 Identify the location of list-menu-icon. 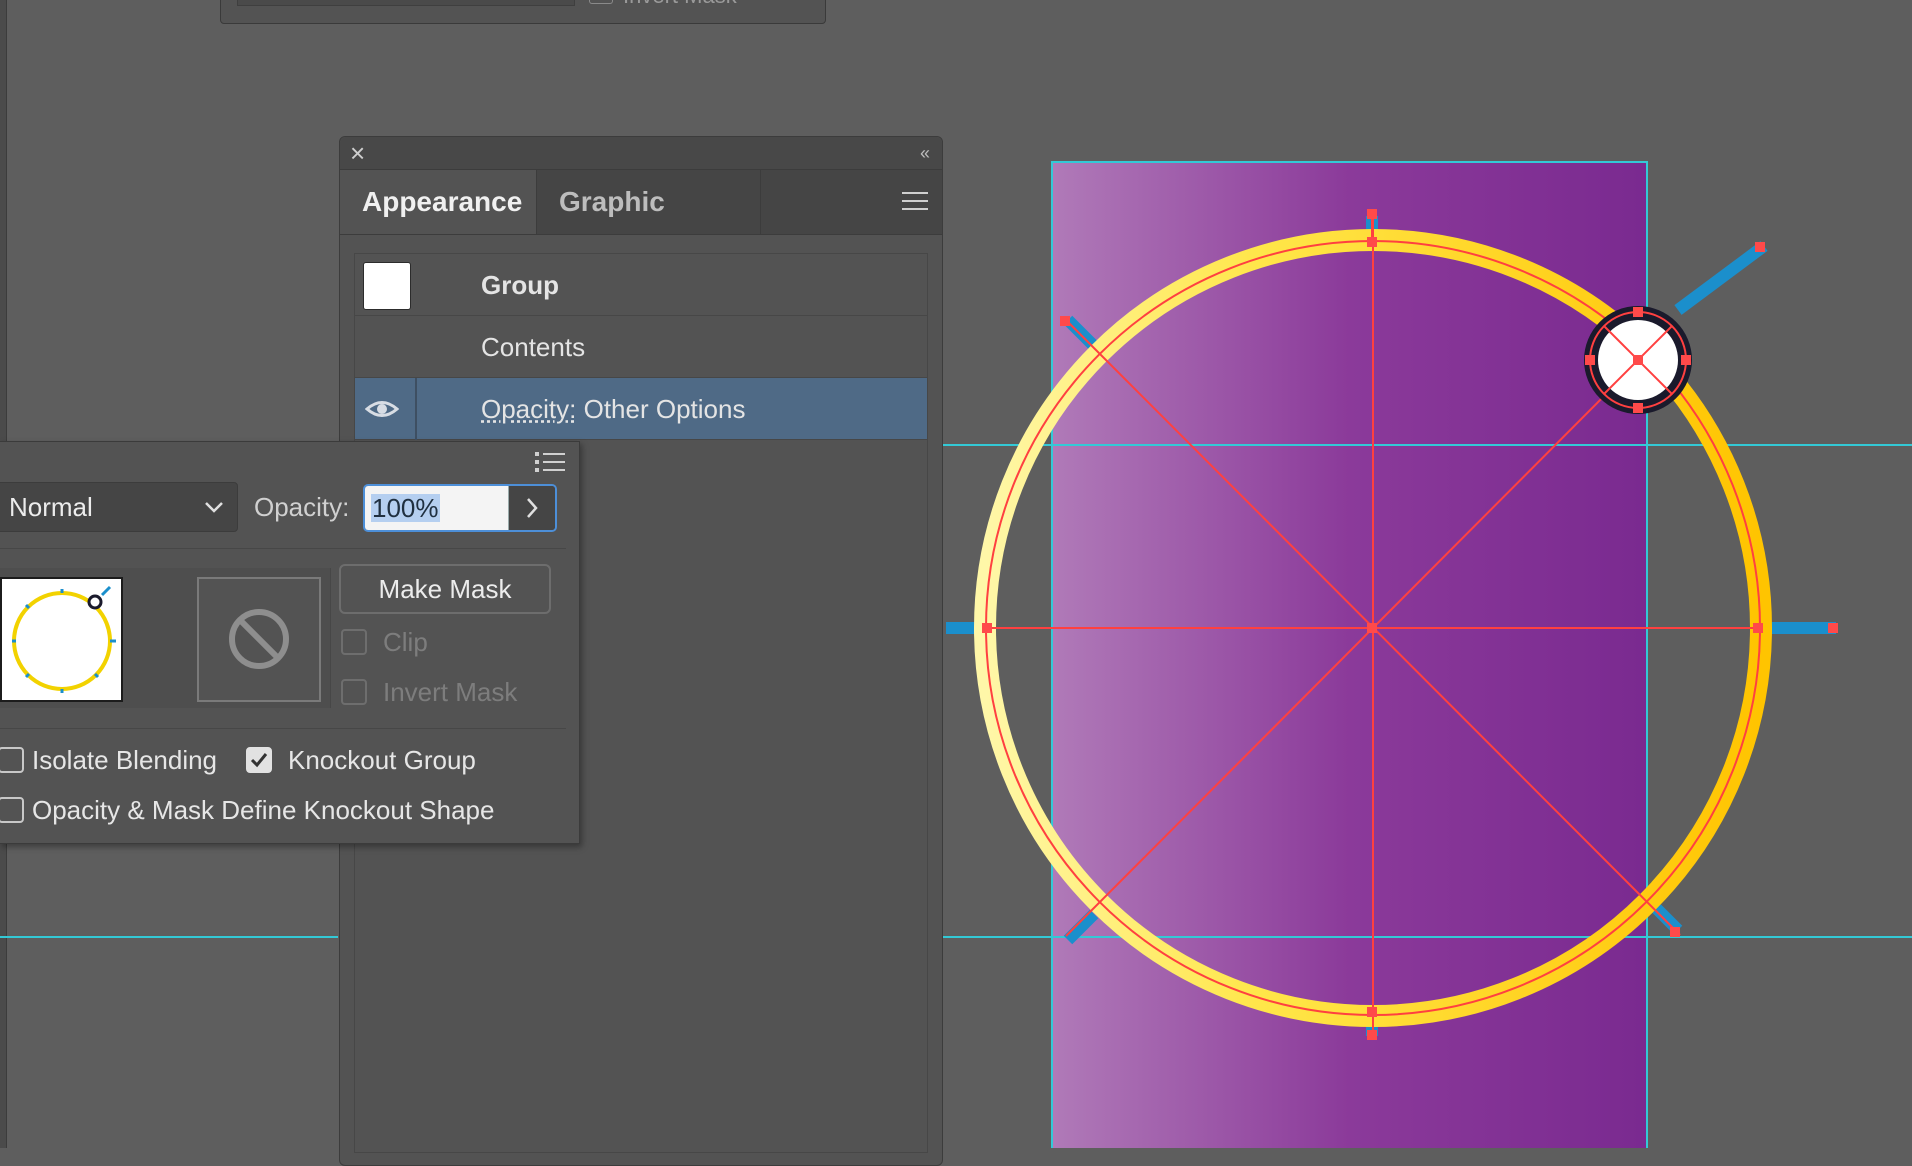
(550, 462).